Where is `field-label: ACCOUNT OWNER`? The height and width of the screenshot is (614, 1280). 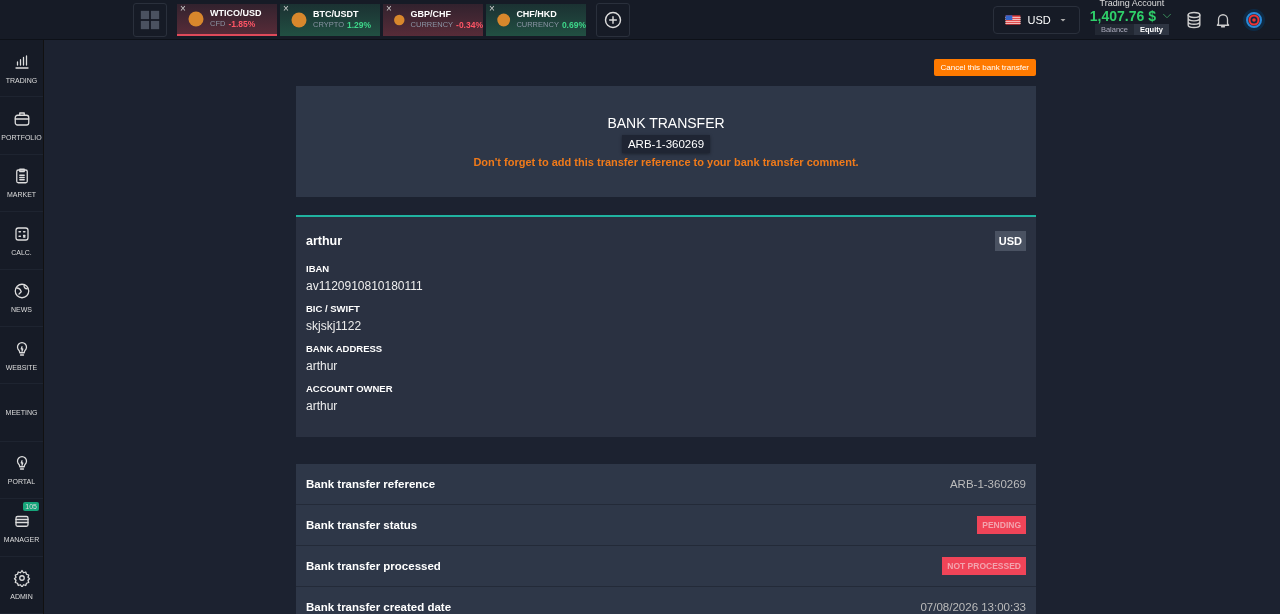 field-label: ACCOUNT OWNER is located at coordinates (350, 388).